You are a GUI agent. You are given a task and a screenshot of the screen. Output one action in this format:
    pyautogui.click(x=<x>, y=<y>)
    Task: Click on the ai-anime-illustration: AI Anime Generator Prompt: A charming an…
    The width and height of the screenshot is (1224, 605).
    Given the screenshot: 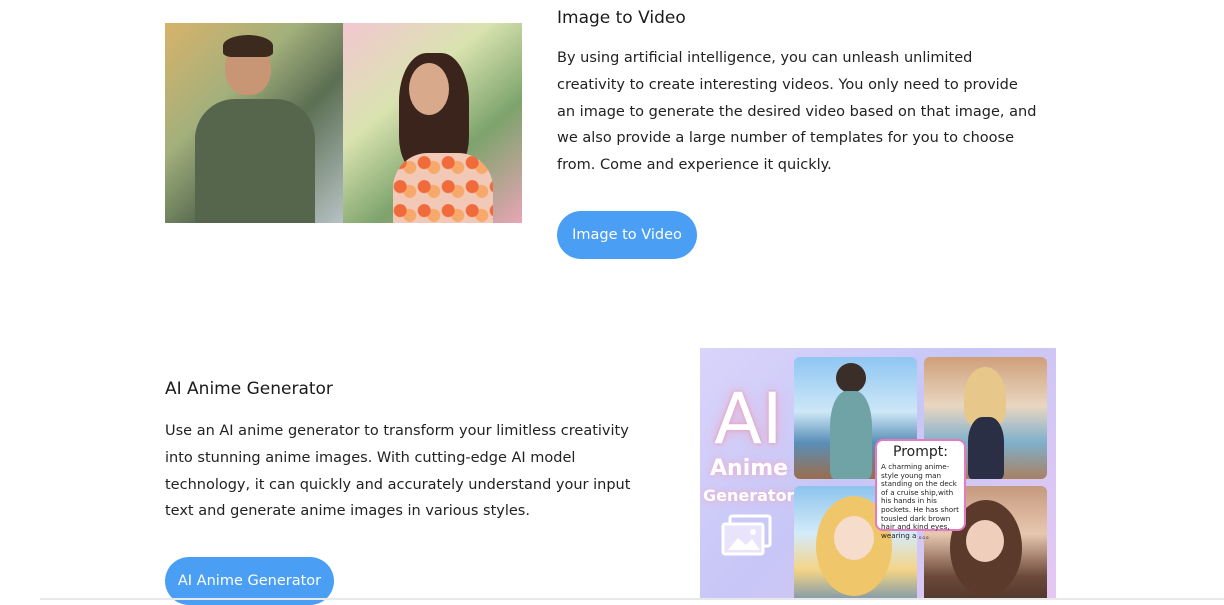 What is the action you would take?
    pyautogui.click(x=878, y=474)
    